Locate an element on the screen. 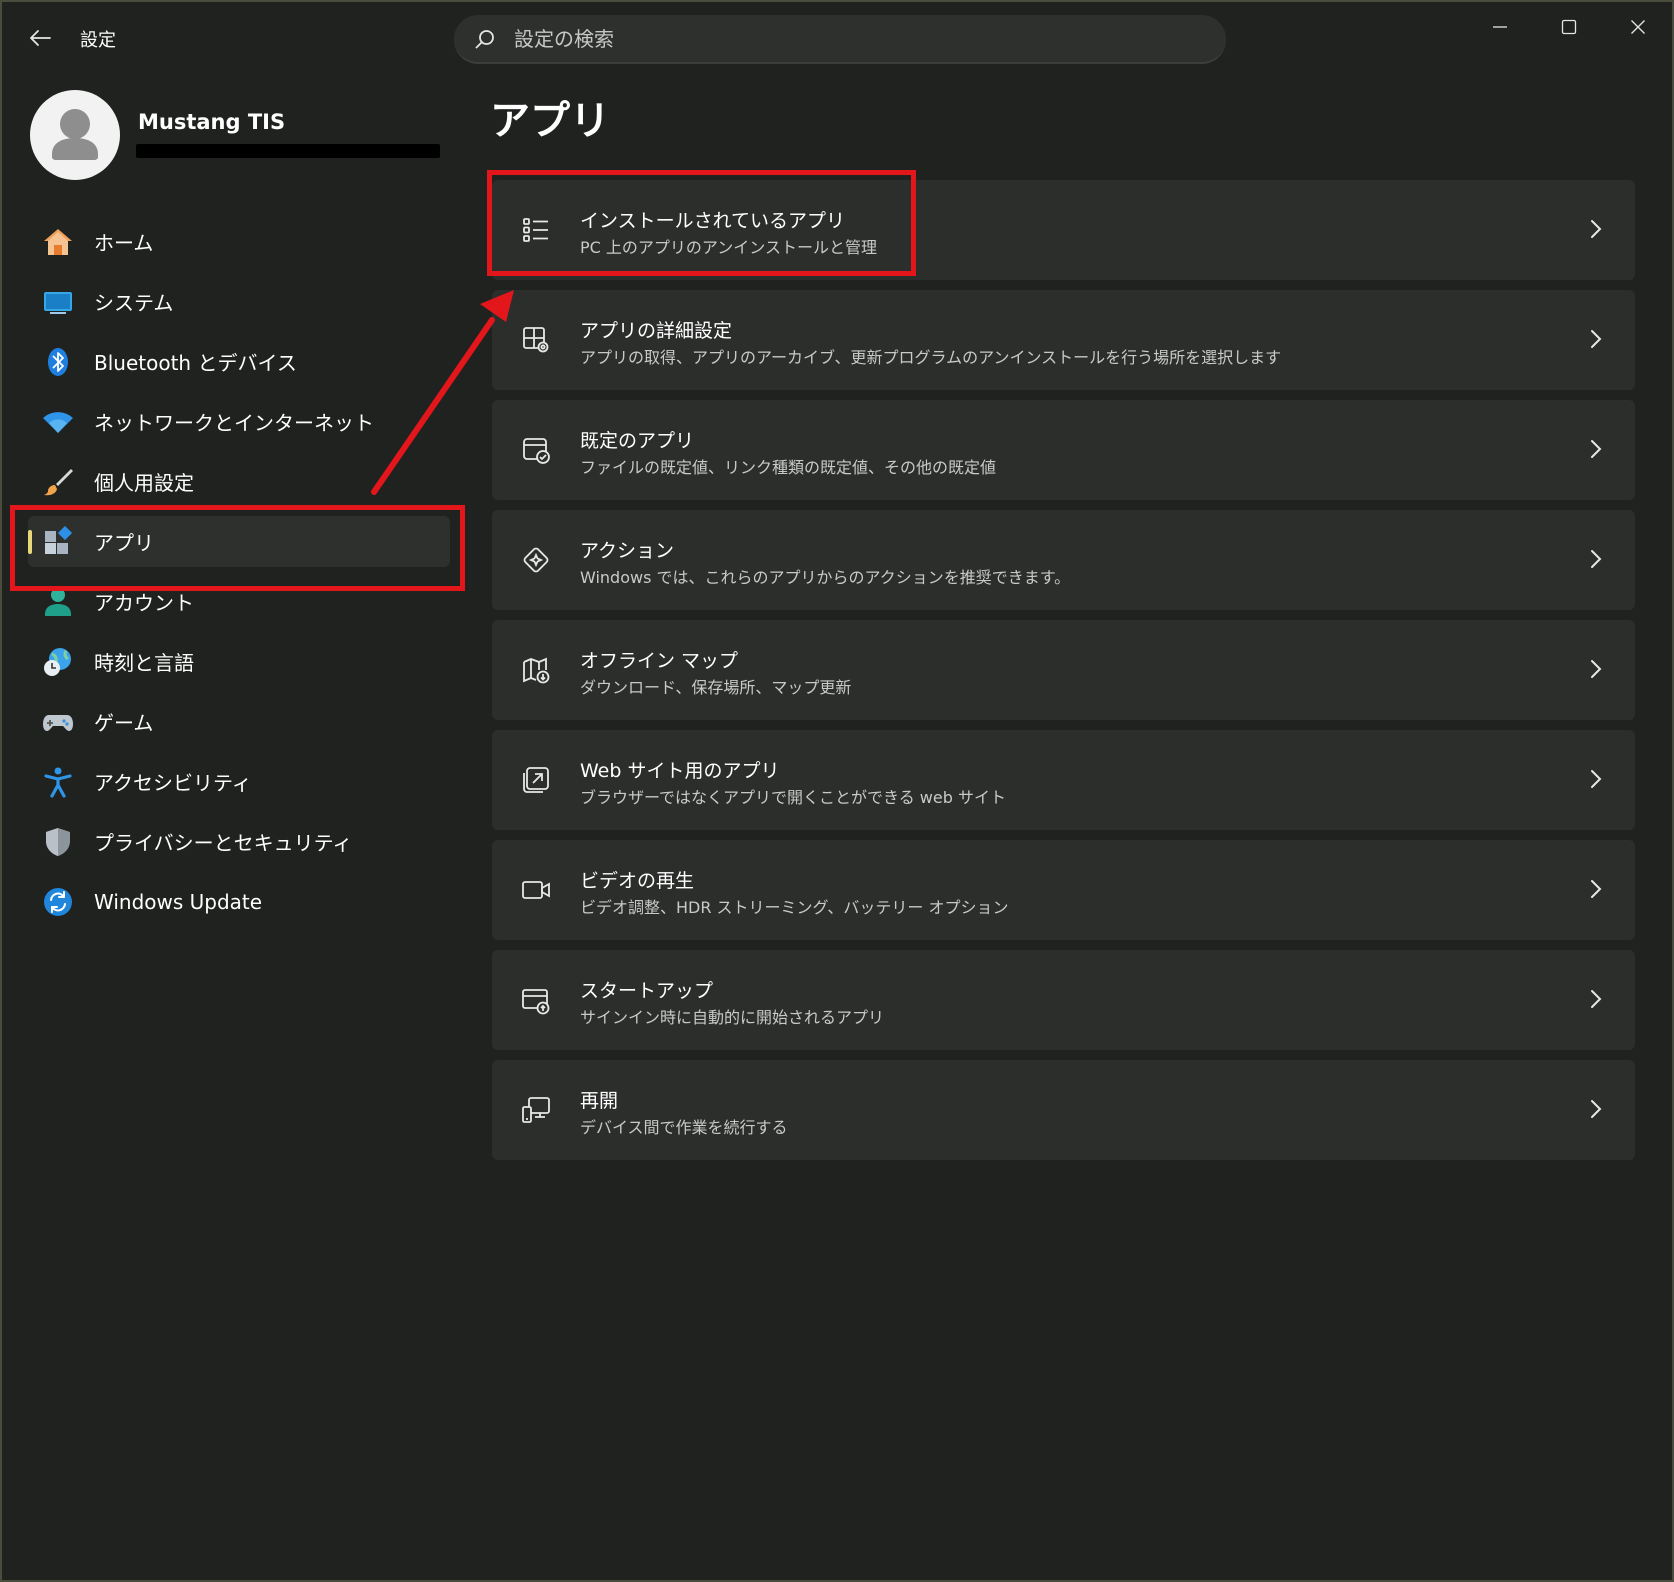  card-title: 既定のアプリ is located at coordinates (637, 441).